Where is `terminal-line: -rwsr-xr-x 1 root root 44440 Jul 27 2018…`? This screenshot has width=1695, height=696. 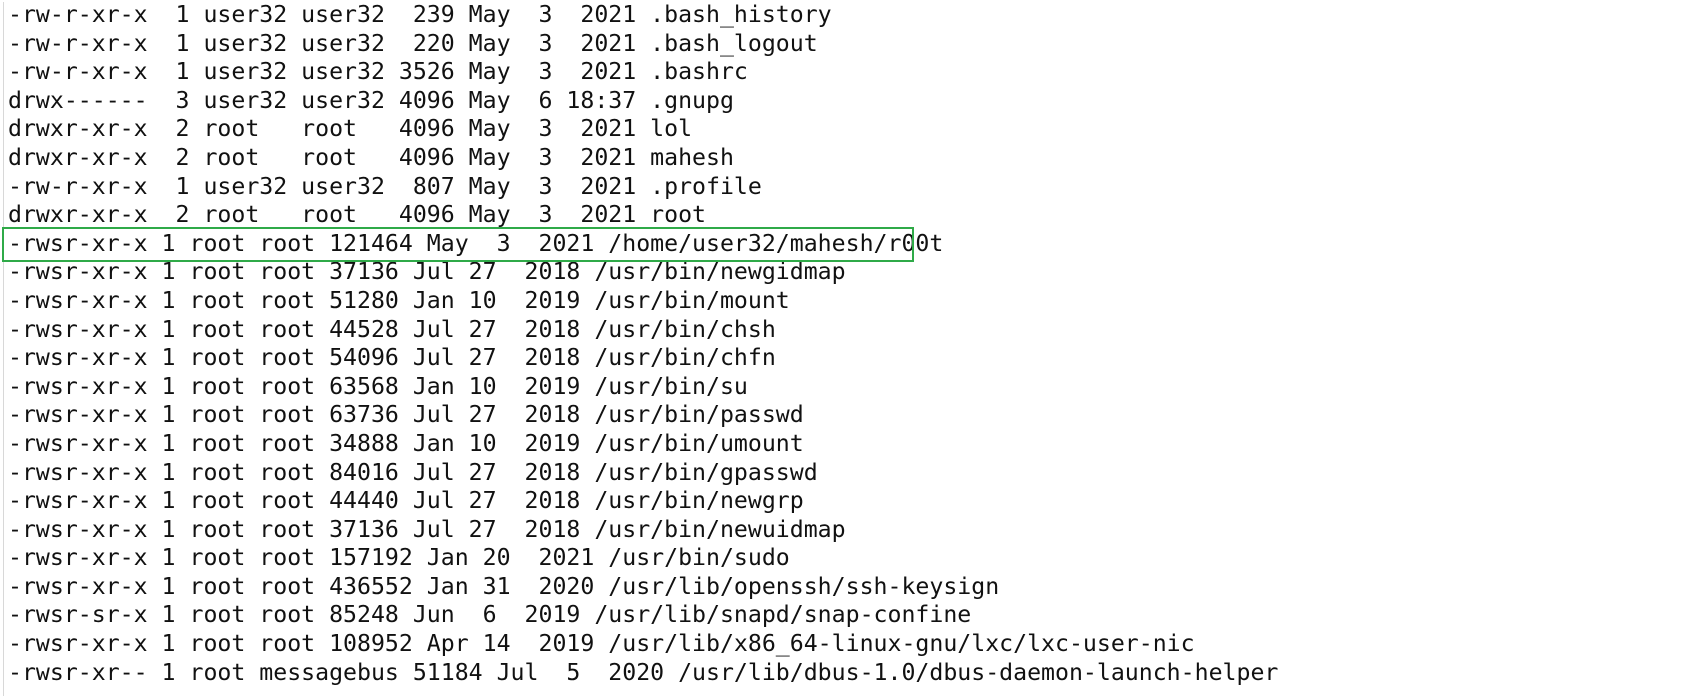
terminal-line: -rwsr-xr-x 1 root root 44440 Jul 27 2018… is located at coordinates (406, 501).